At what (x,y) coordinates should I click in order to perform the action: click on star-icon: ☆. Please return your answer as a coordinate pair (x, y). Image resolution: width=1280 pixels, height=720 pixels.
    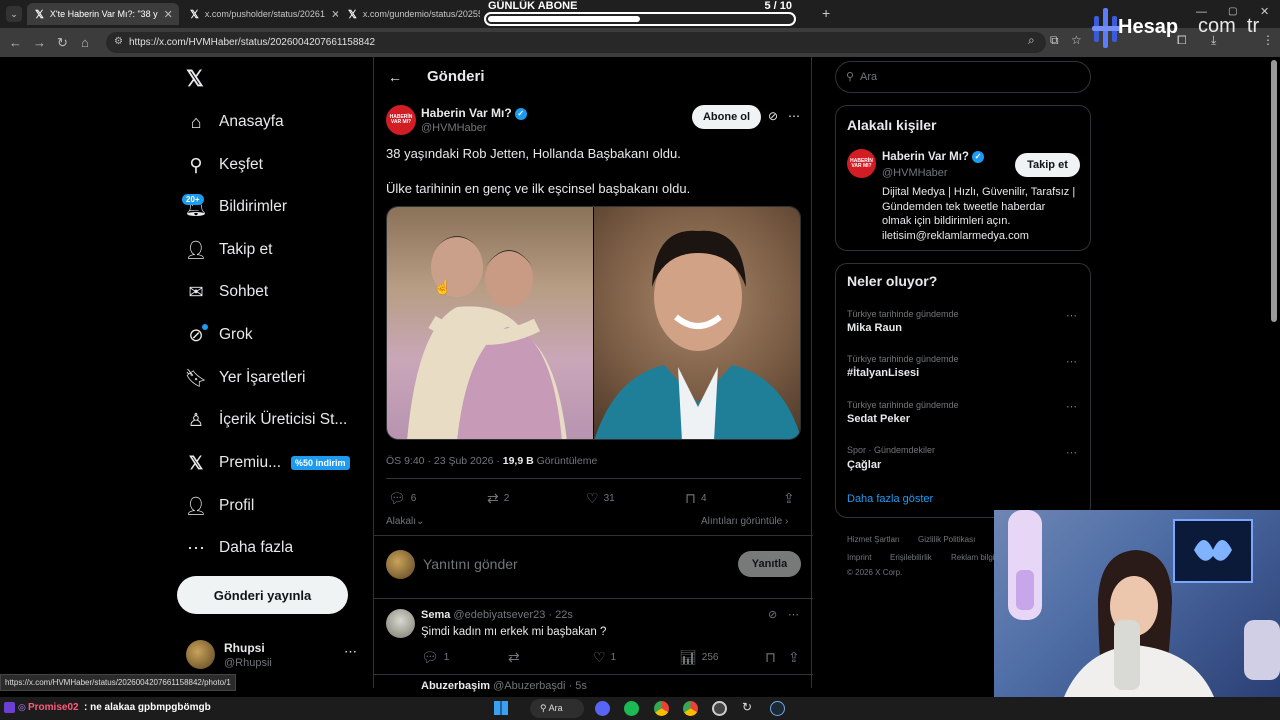
    Looking at the image, I should click on (1076, 40).